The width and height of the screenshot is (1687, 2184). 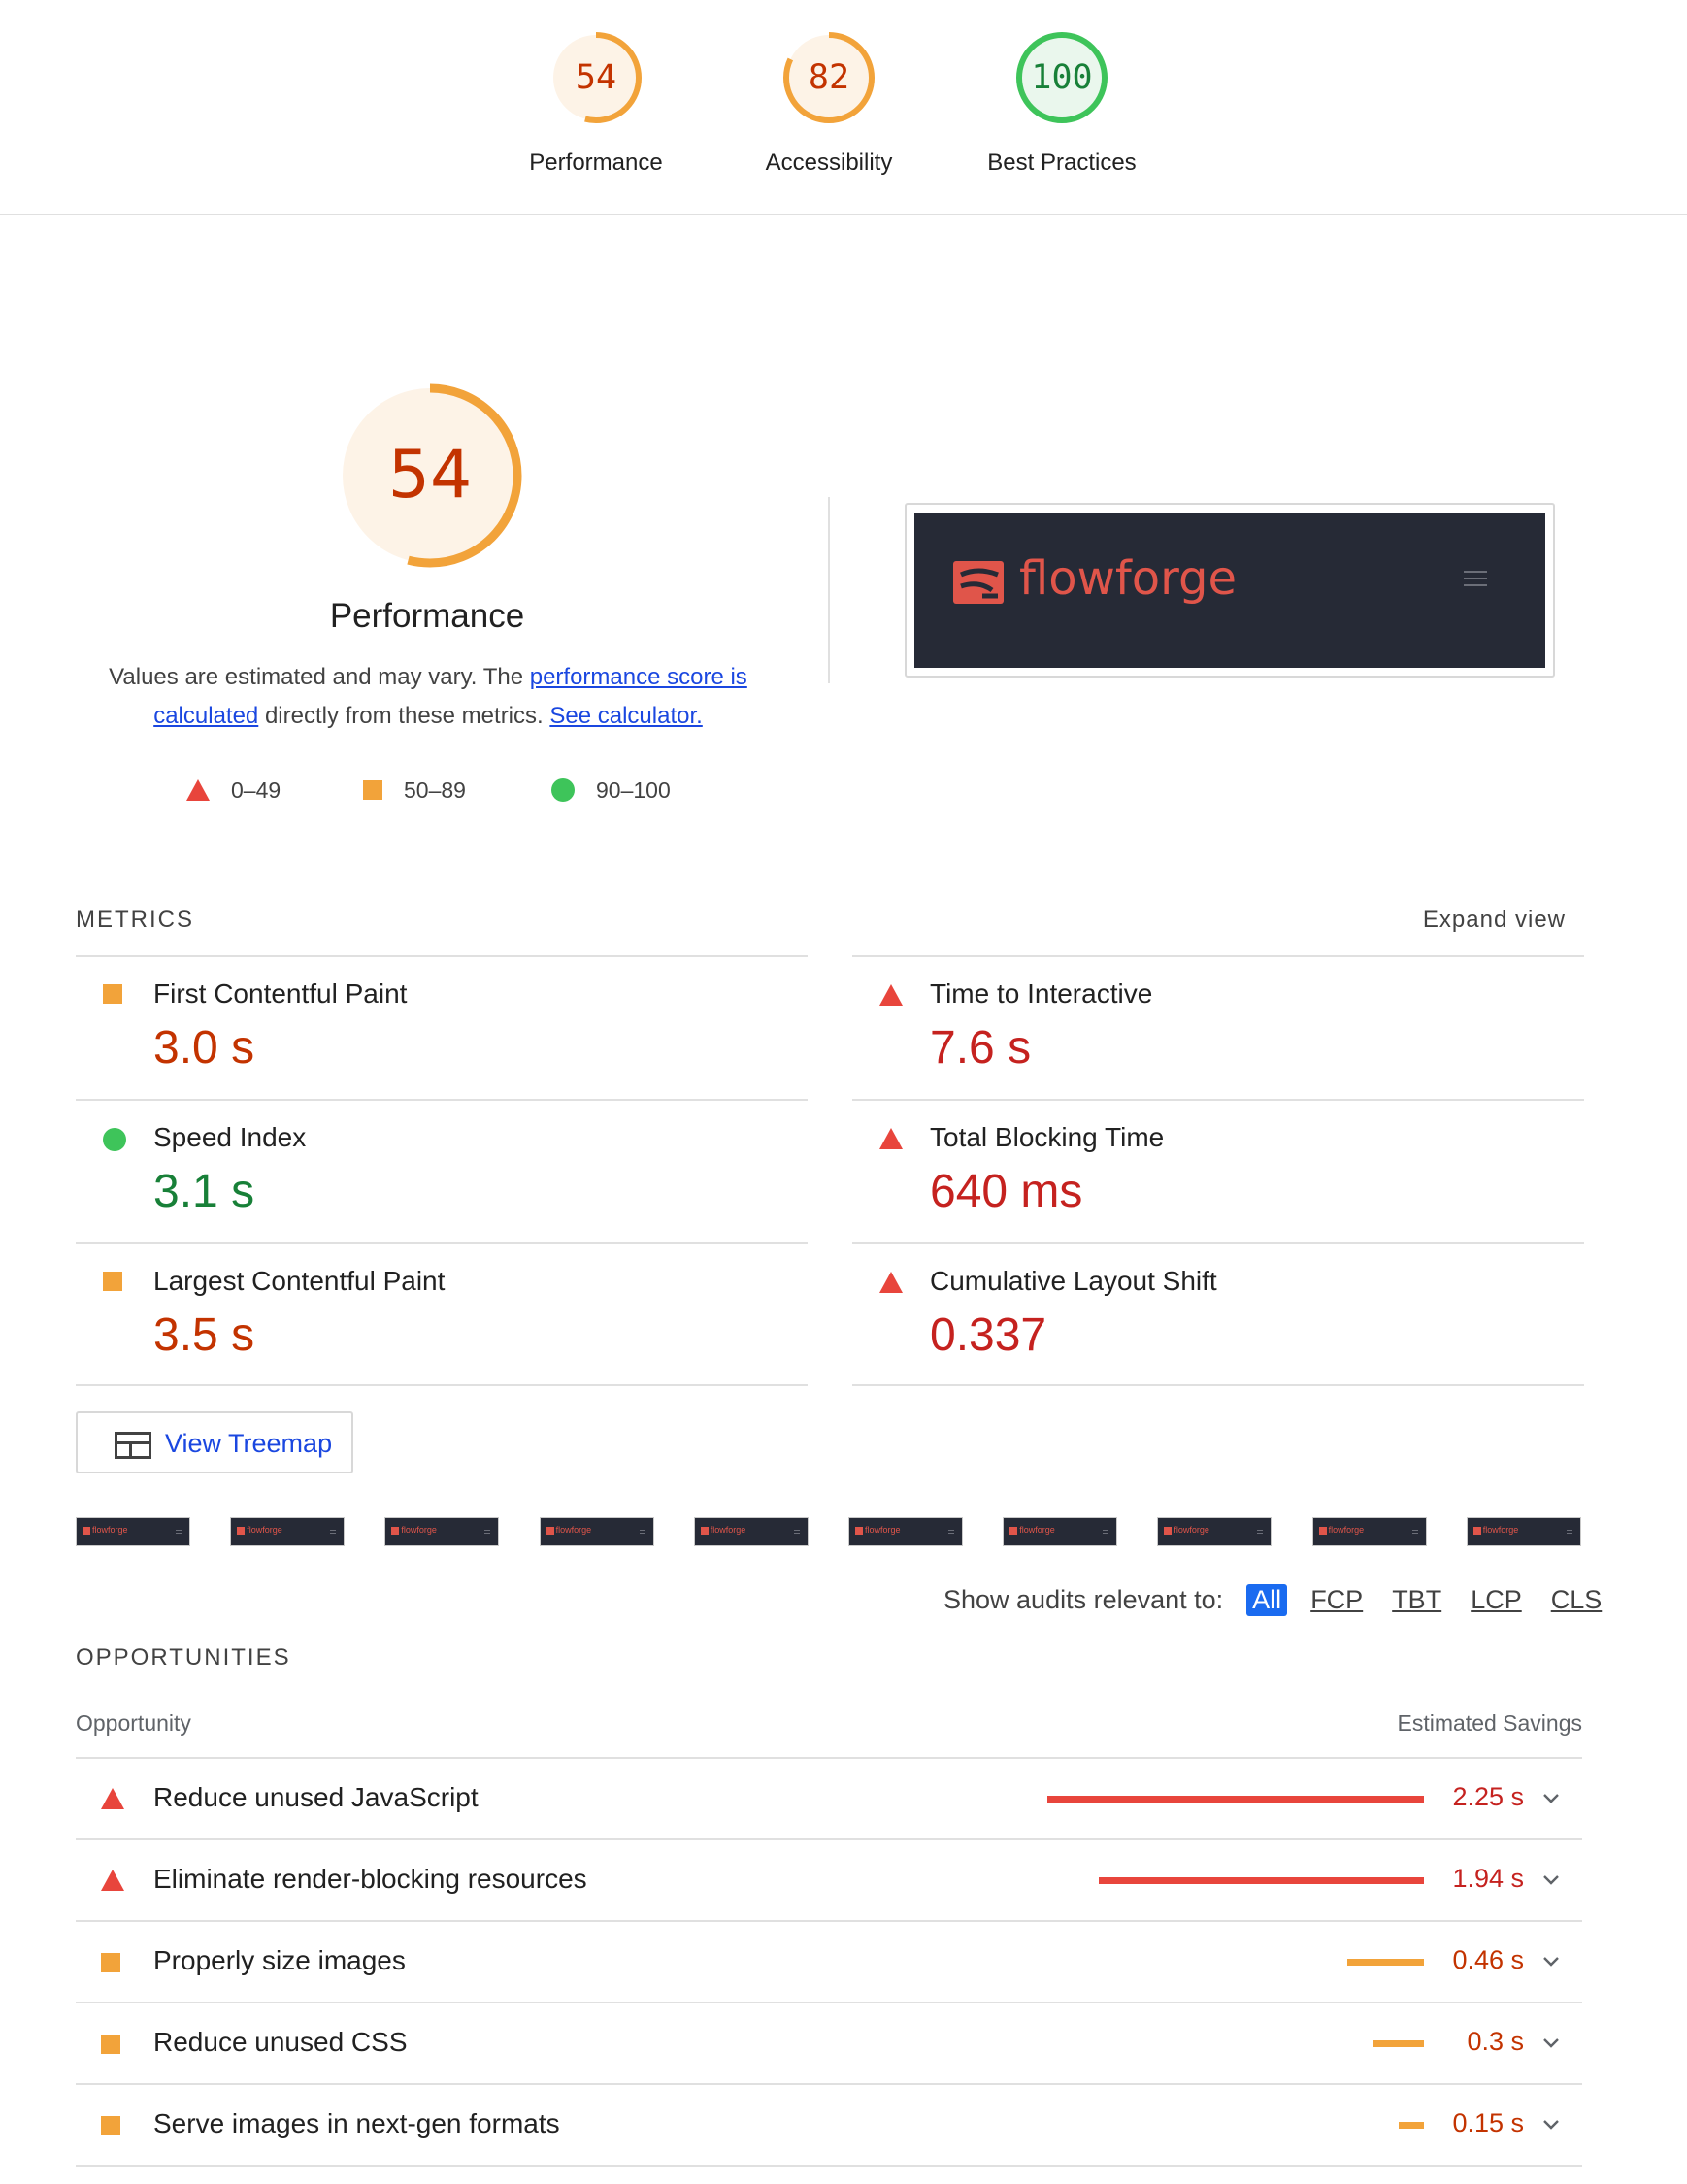 I want to click on opportunity-row-unused-css: Reduce unused CSS 0.3 s, so click(x=829, y=2042).